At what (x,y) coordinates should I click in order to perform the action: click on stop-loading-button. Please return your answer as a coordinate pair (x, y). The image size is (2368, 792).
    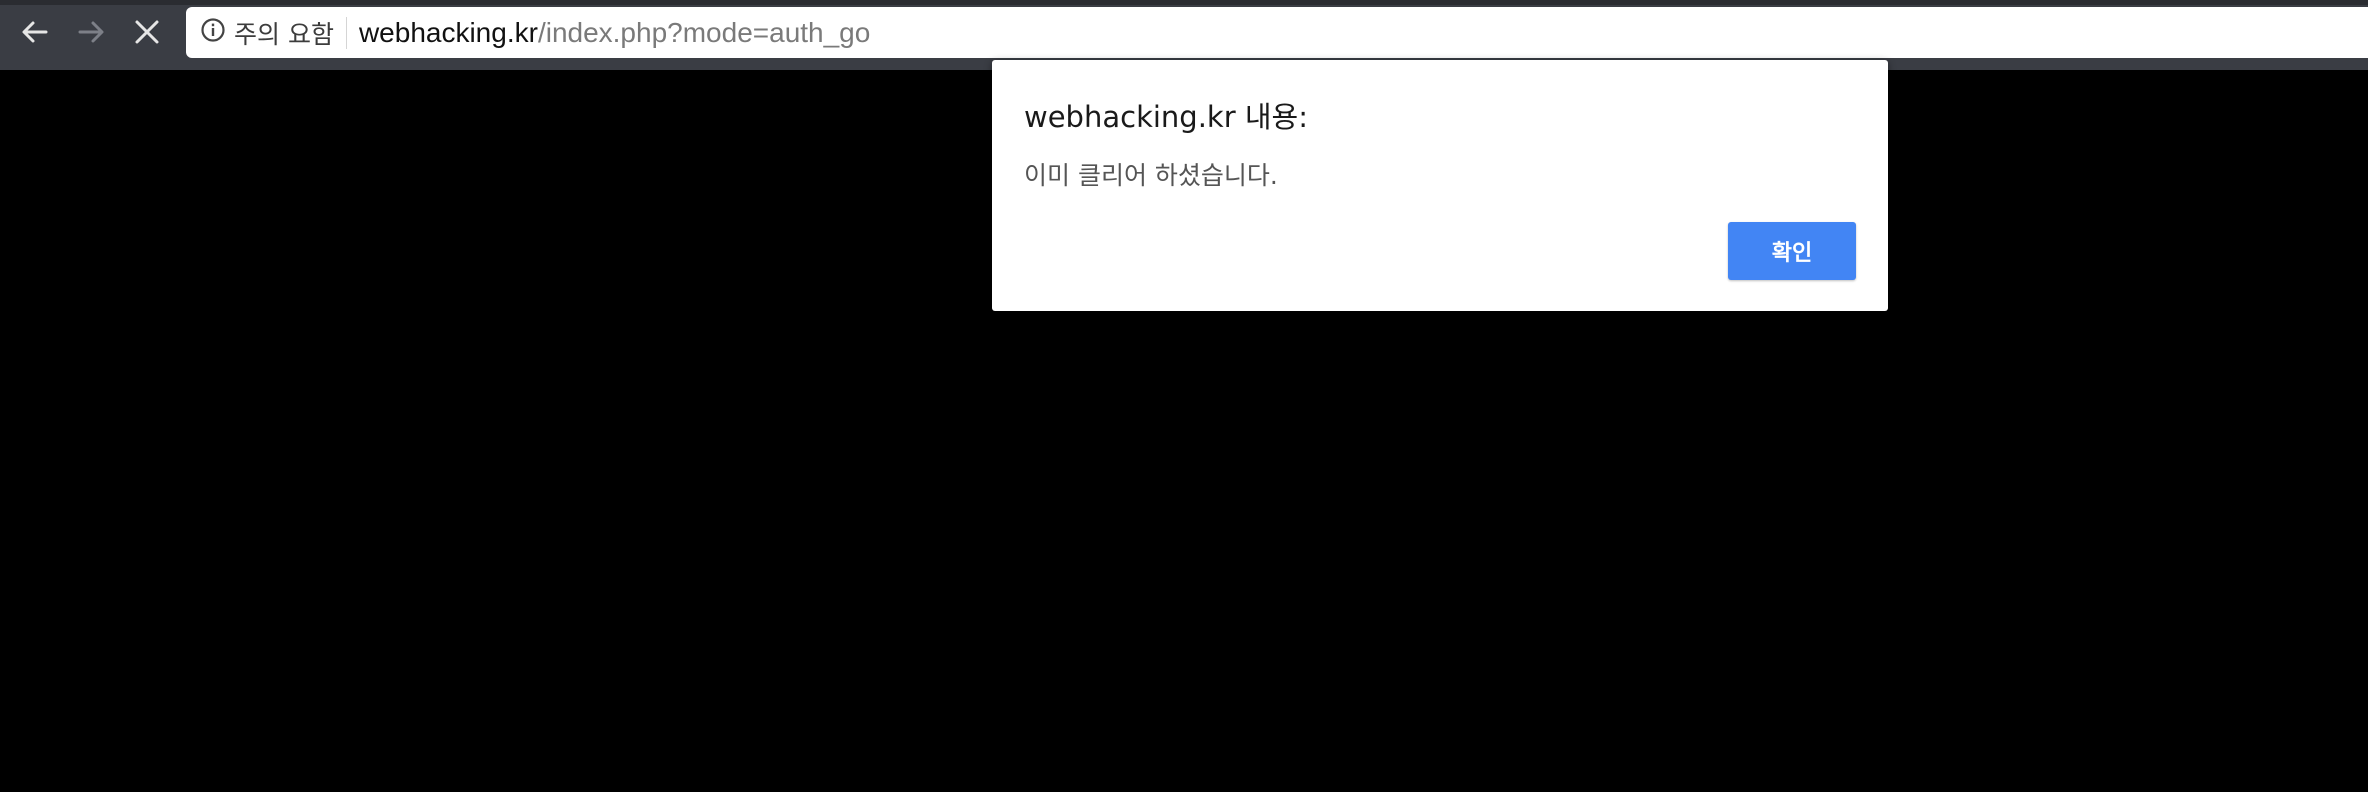
    Looking at the image, I should click on (147, 32).